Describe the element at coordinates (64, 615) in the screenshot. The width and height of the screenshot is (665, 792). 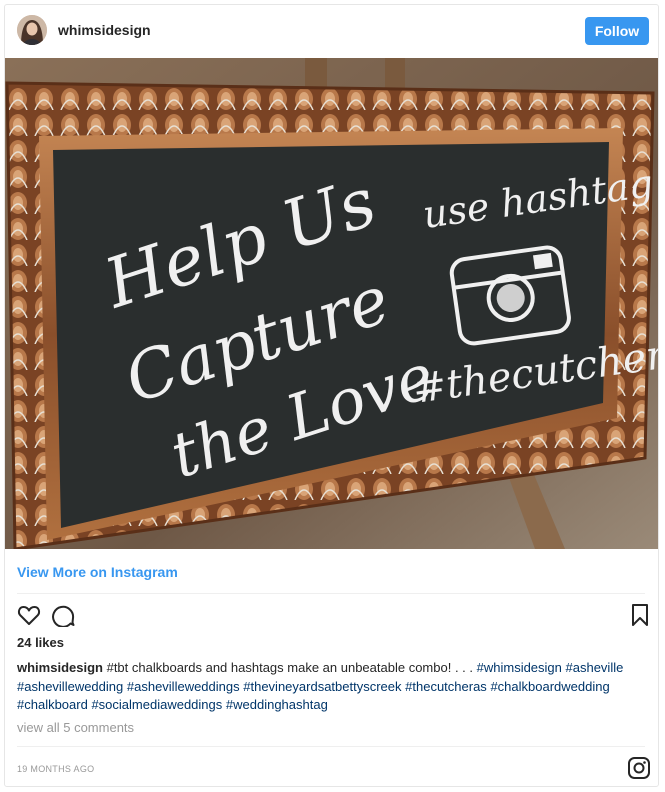
I see `comment-icon` at that location.